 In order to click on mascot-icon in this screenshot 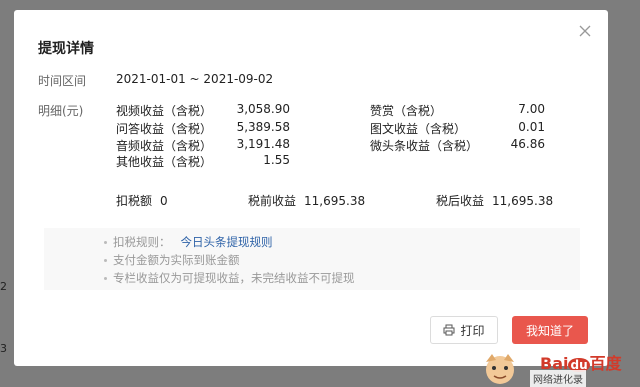, I will do `click(500, 369)`.